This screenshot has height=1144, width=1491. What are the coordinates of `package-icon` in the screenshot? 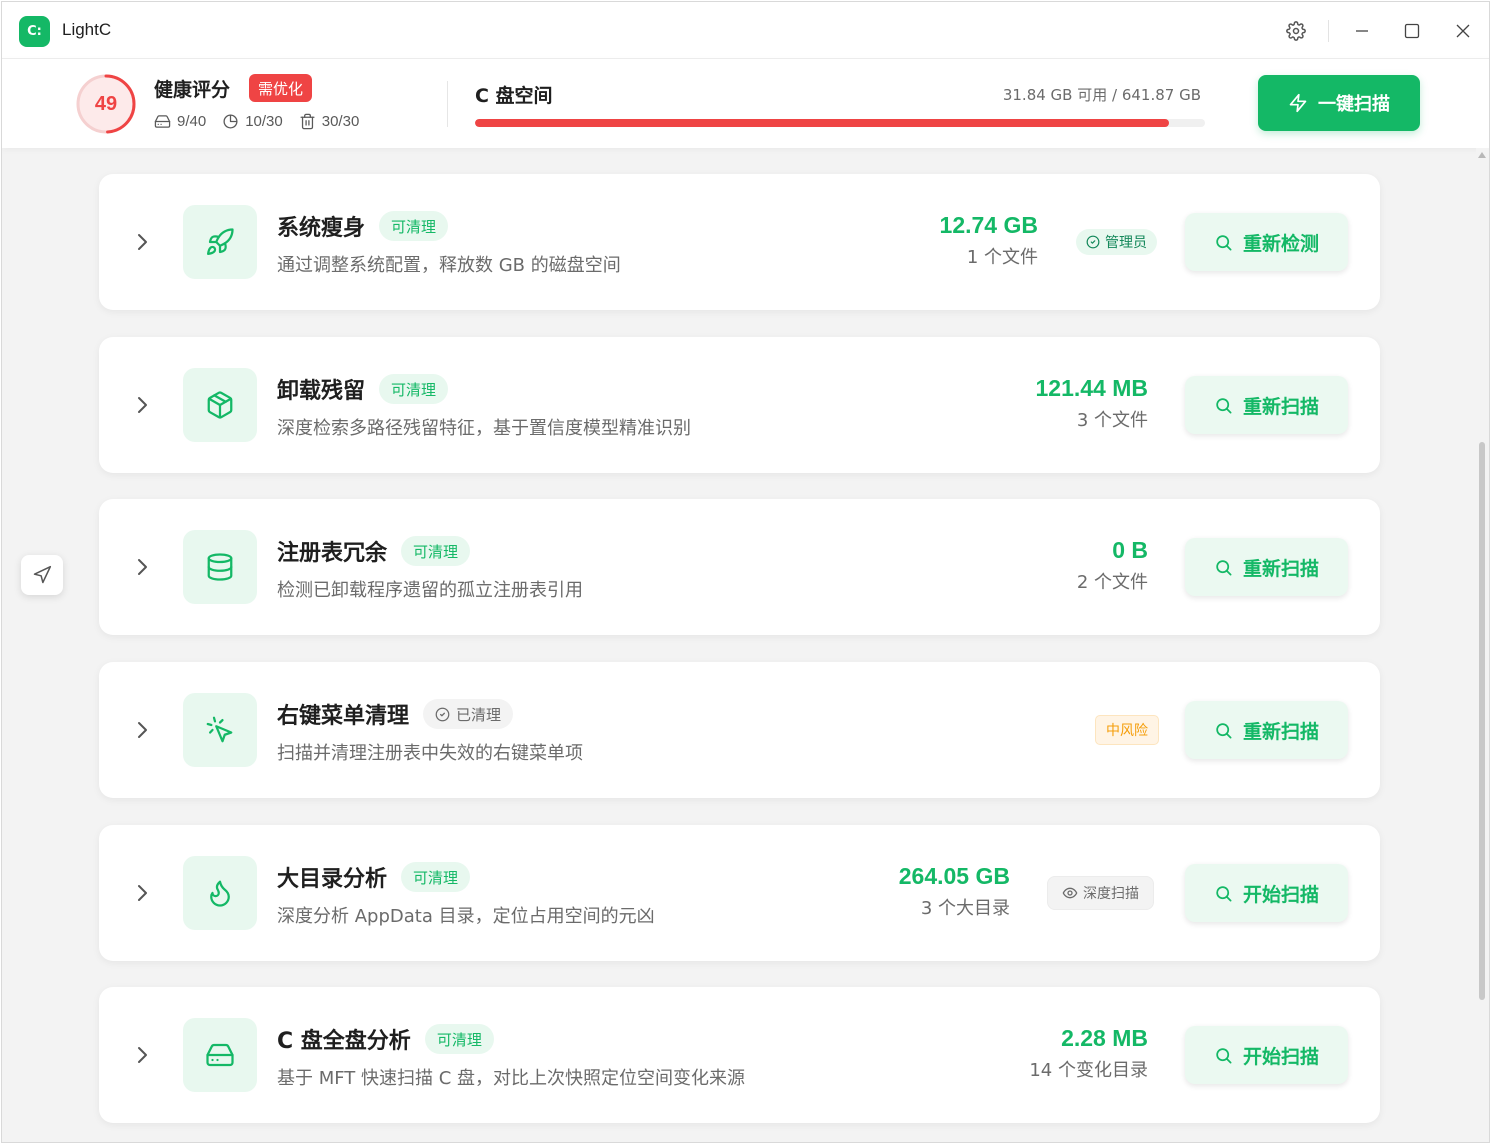 It's located at (220, 405).